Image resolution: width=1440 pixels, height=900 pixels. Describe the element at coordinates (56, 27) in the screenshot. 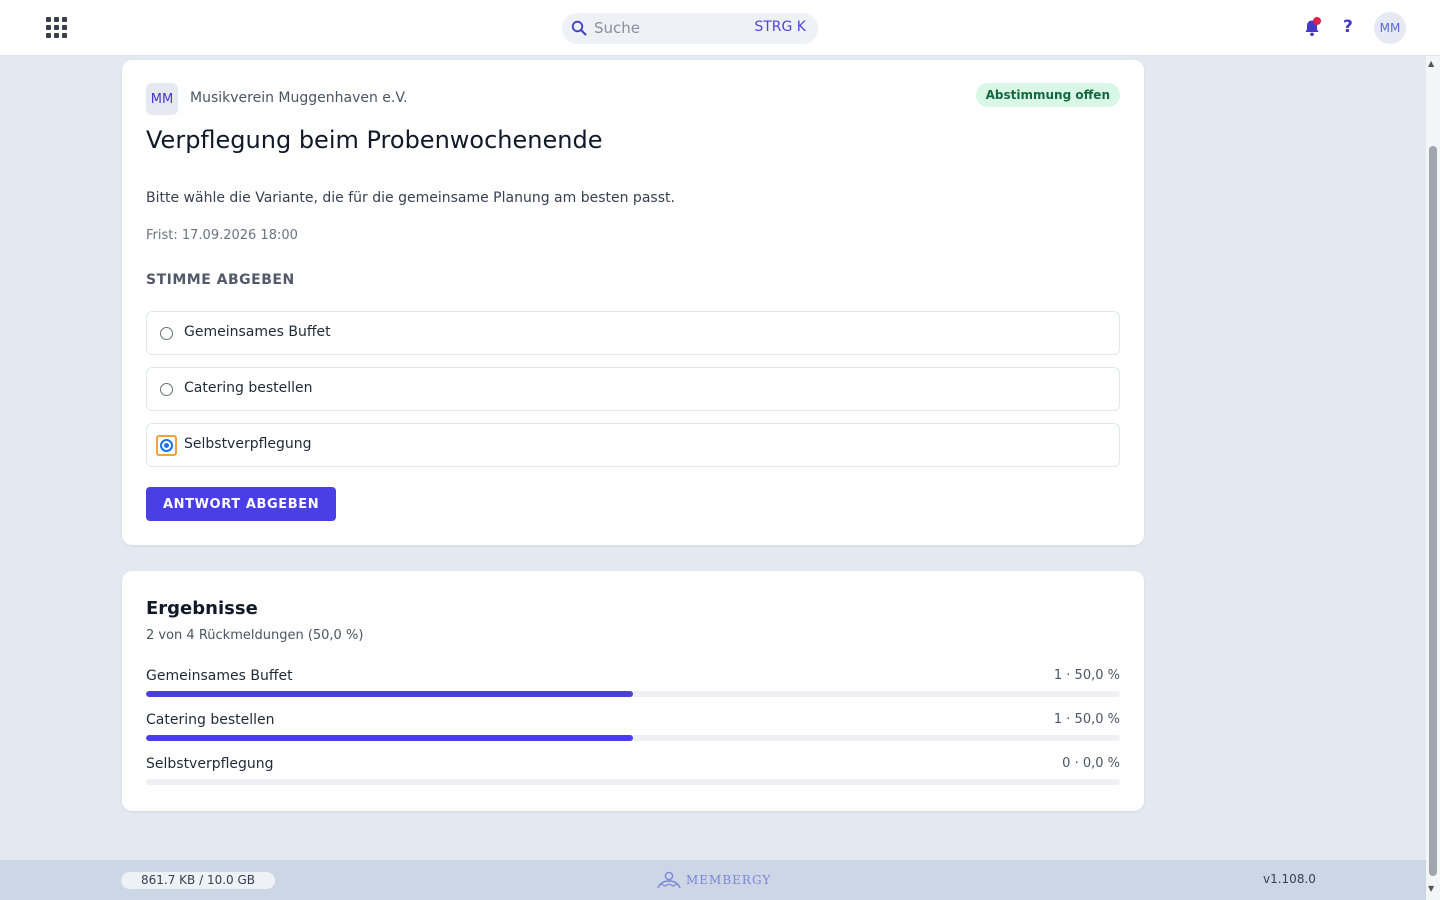

I see `apps-grid-icon` at that location.